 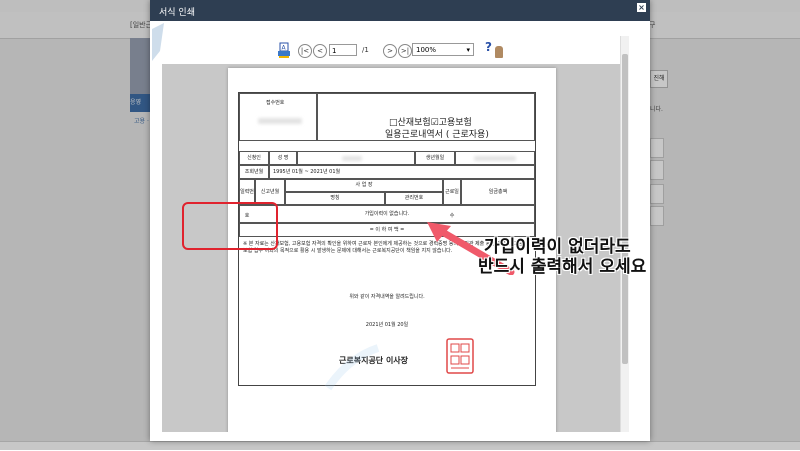 I want to click on help-figure-icon, so click(x=499, y=52).